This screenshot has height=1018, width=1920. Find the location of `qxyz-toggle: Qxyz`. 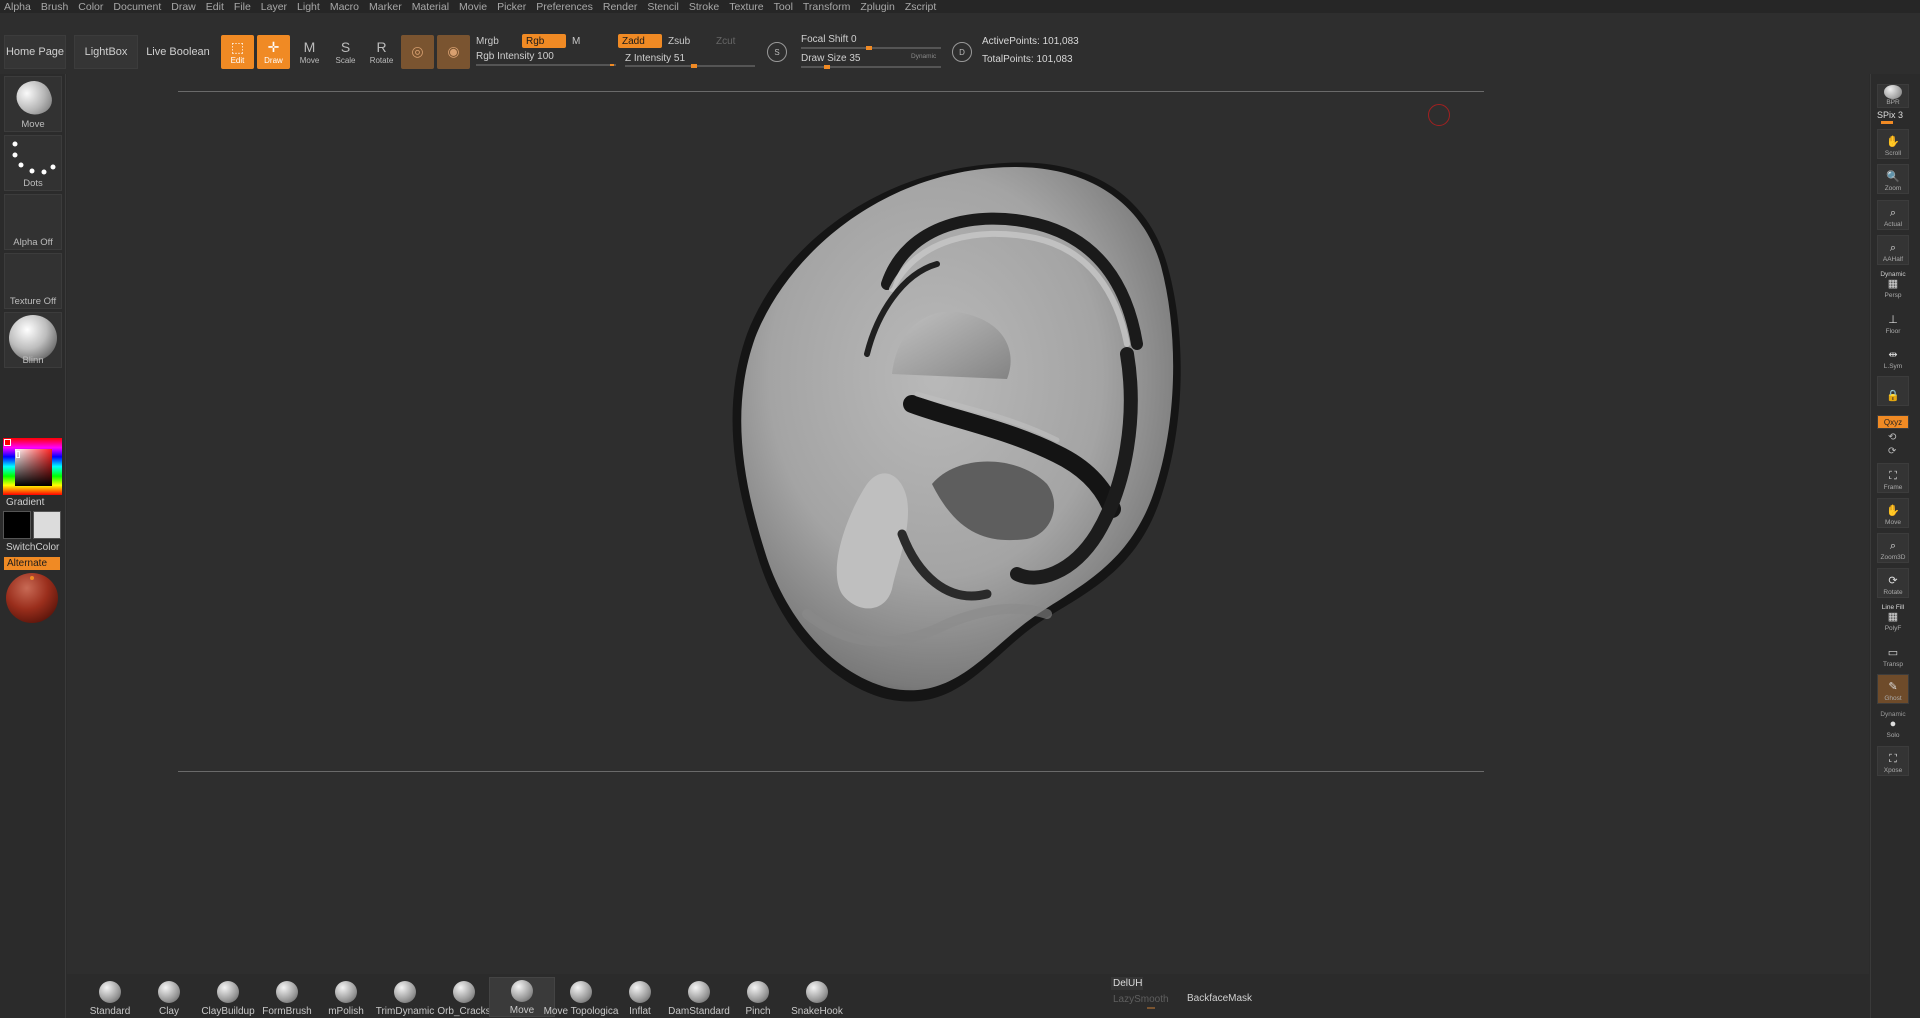

qxyz-toggle: Qxyz is located at coordinates (1893, 422).